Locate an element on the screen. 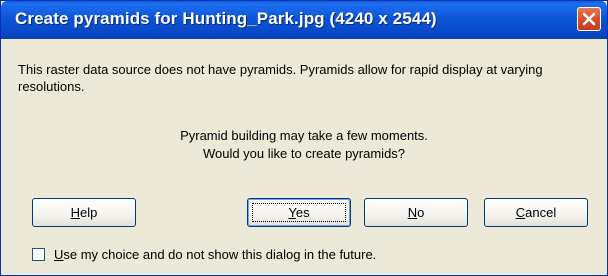 This screenshot has width=608, height=276. cancel-label: ancel is located at coordinates (541, 212).